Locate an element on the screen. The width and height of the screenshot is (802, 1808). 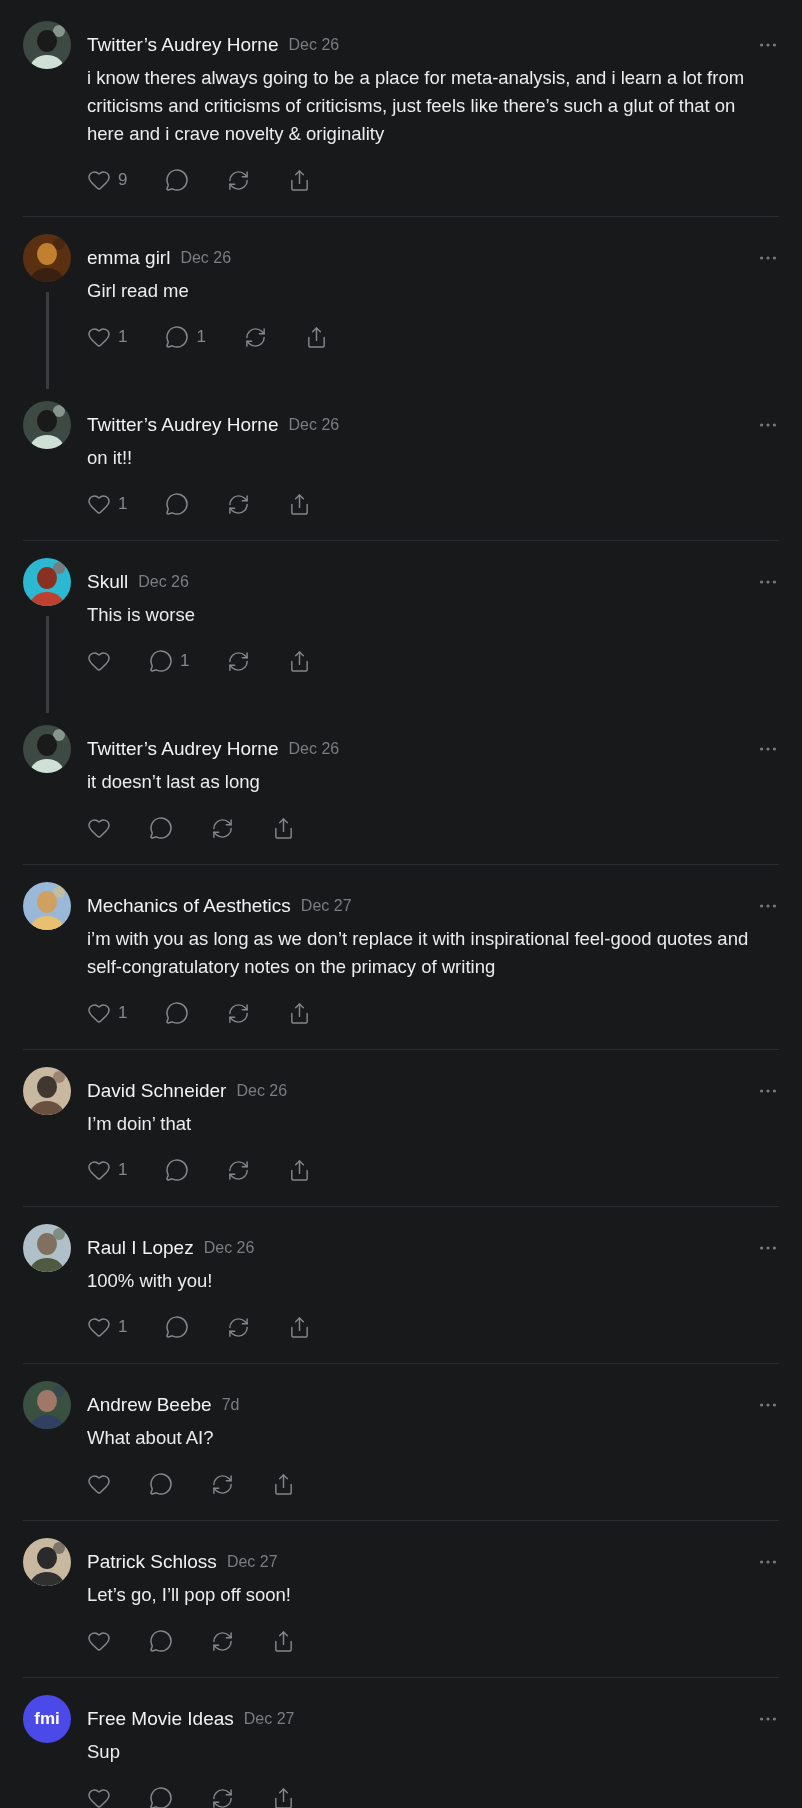
comment-text: I’m doin’ that is located at coordinates (140, 1124).